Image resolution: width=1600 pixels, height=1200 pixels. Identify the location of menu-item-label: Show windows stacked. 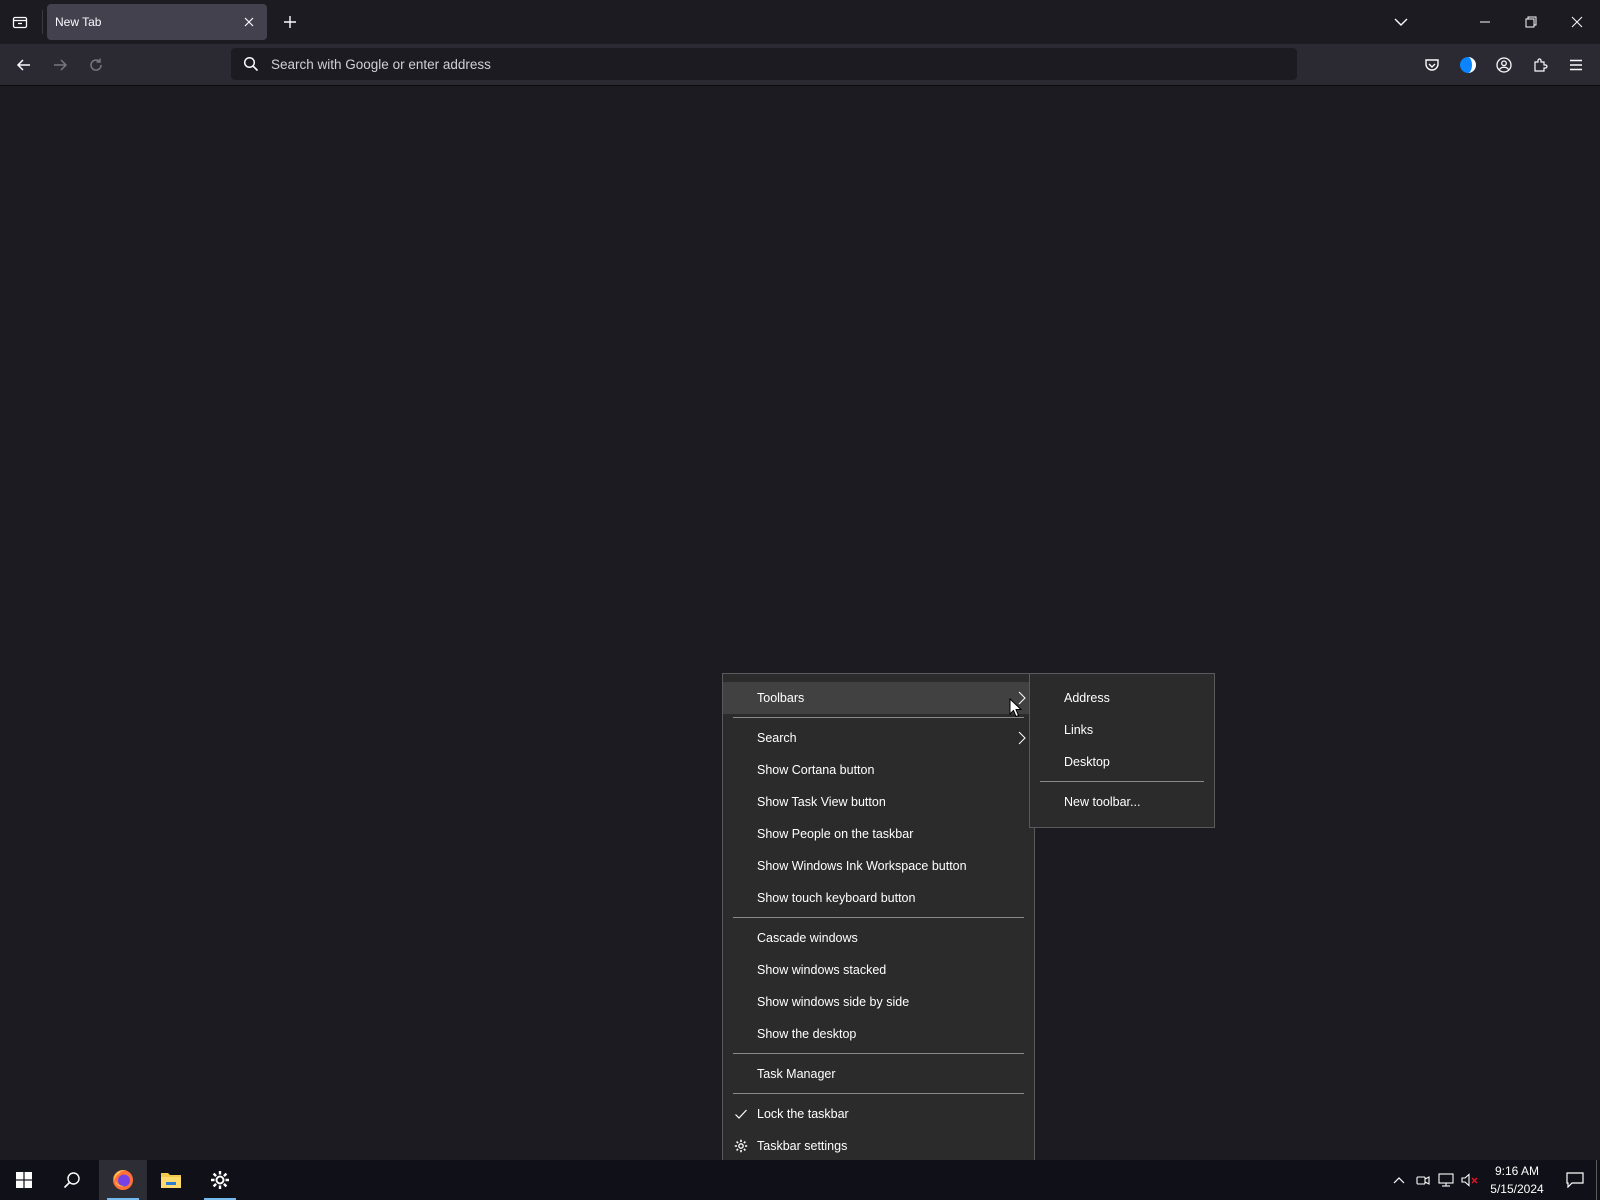
(822, 970).